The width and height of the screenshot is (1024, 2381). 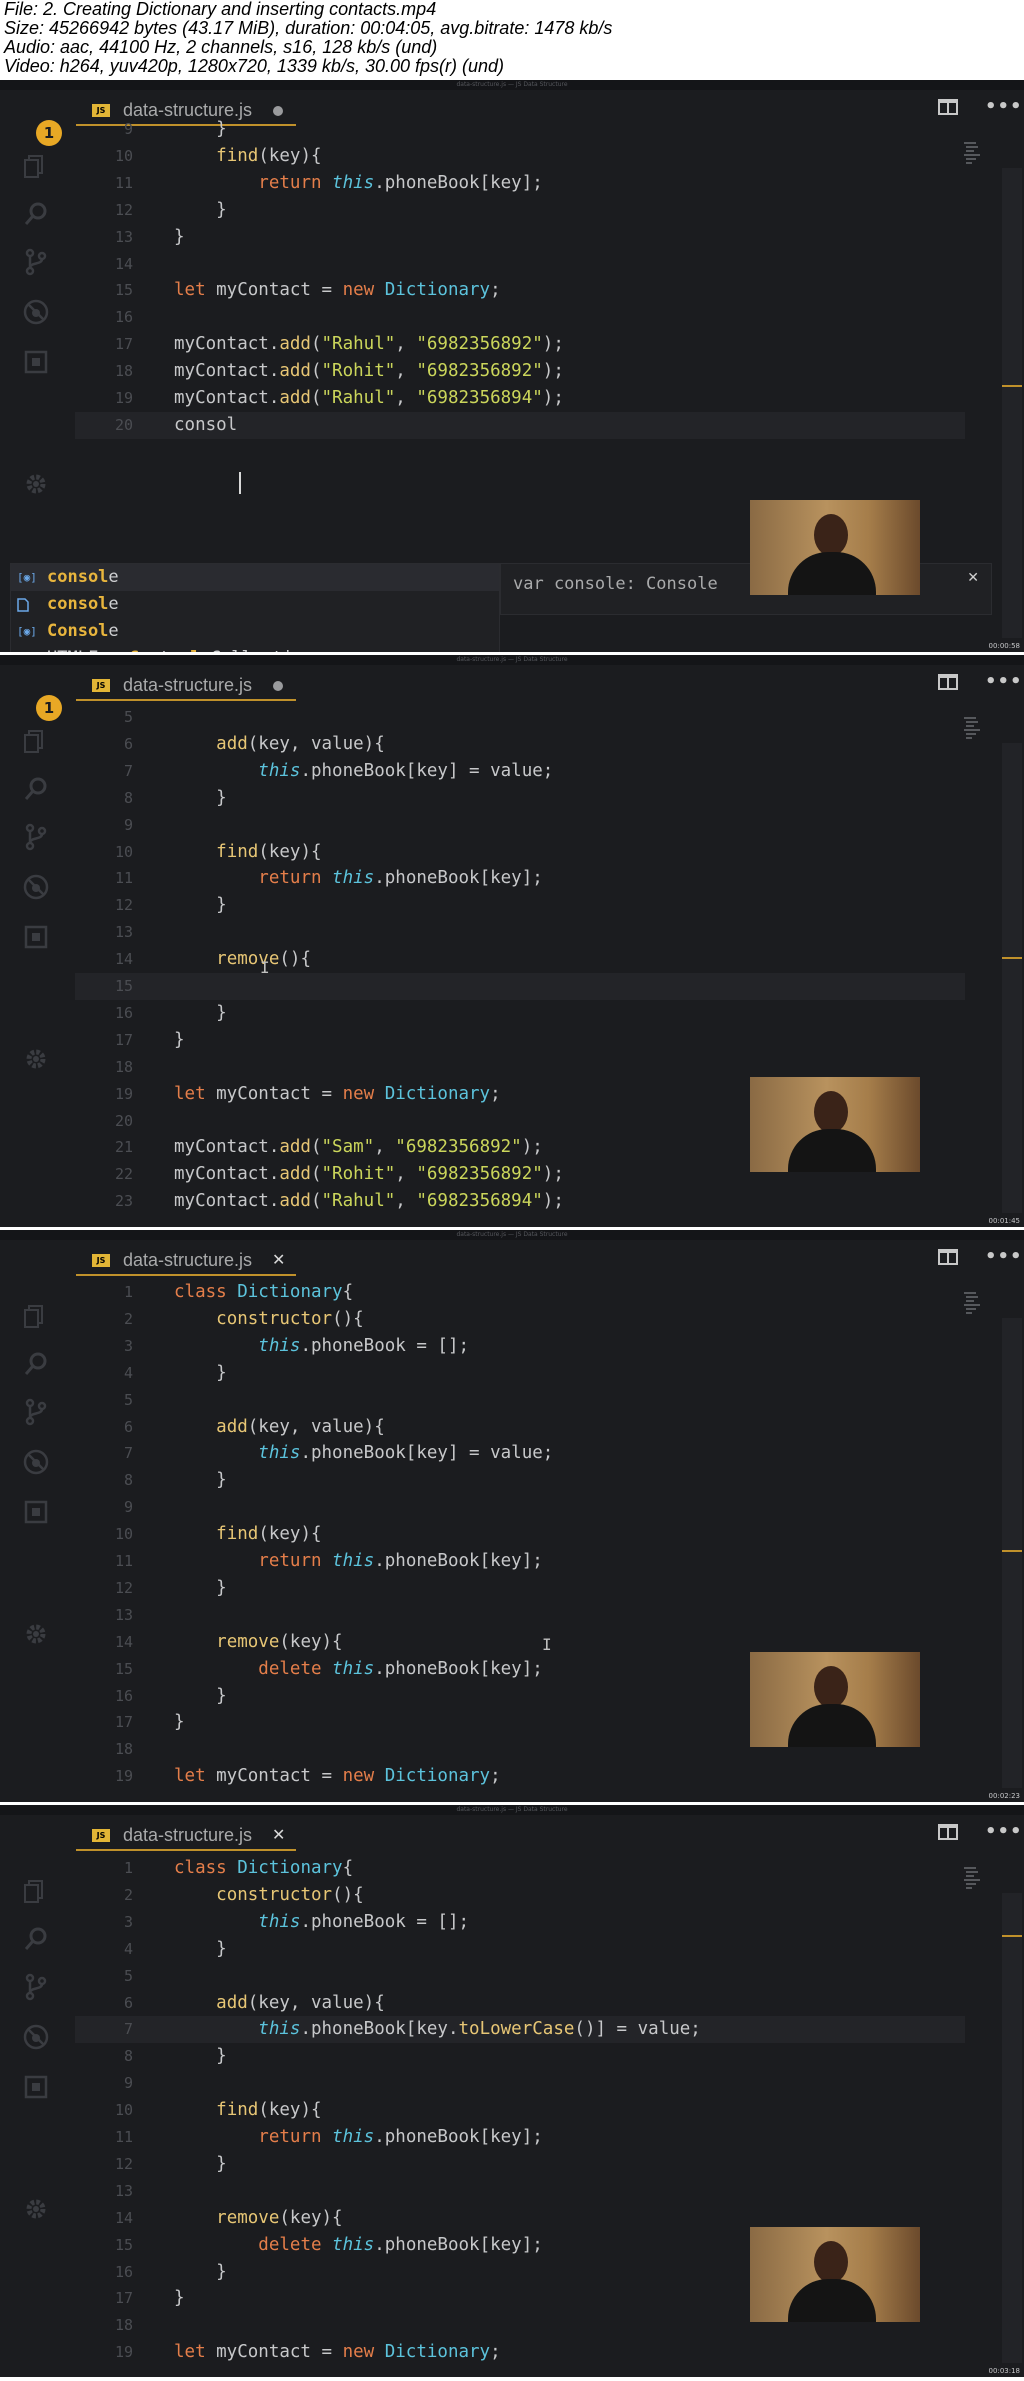 What do you see at coordinates (520, 398) in the screenshot?
I see `code-line: 19 myContact.add("Rahul", "6982356894");` at bounding box center [520, 398].